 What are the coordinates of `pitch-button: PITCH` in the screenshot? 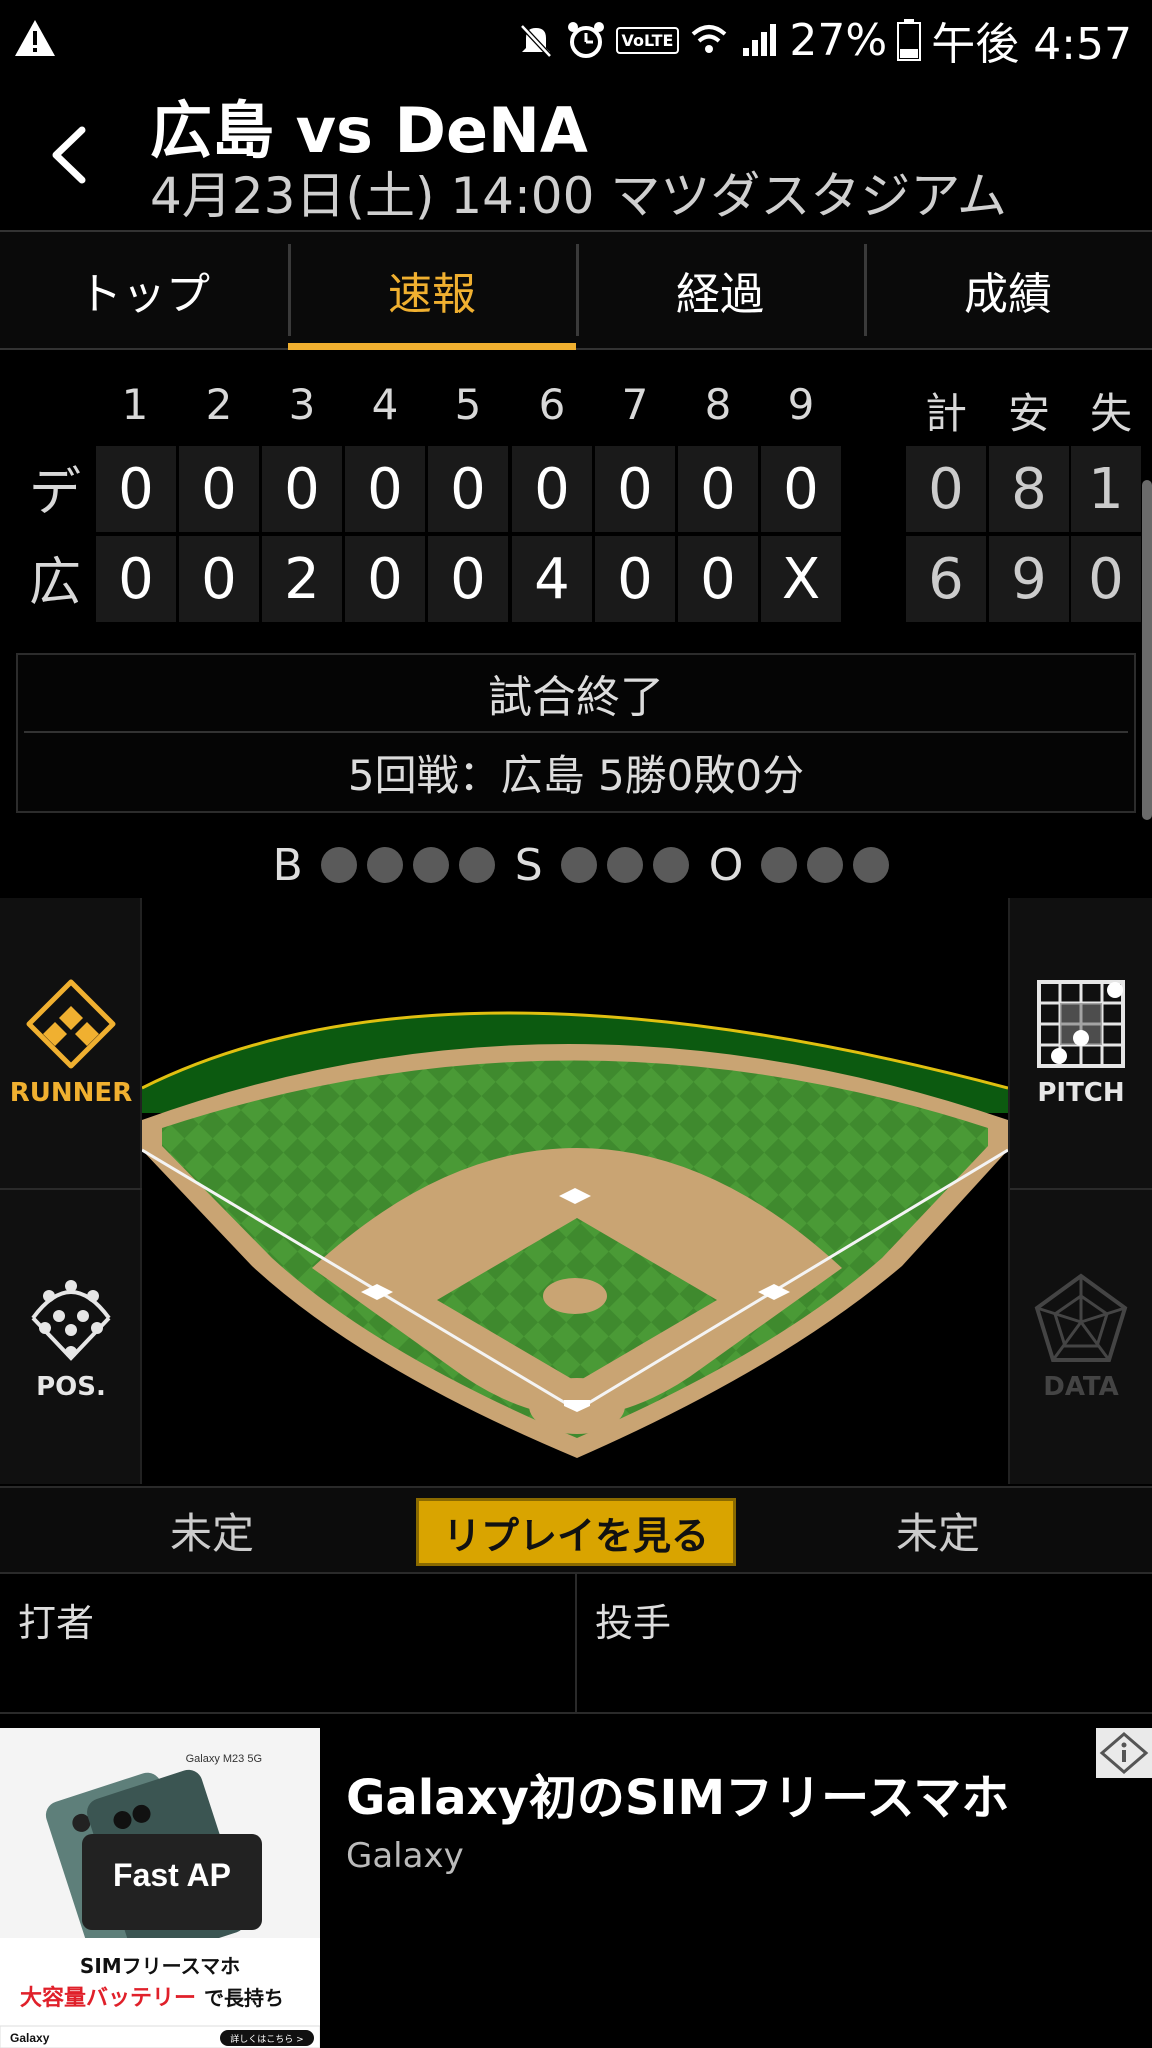 It's located at (1081, 1044).